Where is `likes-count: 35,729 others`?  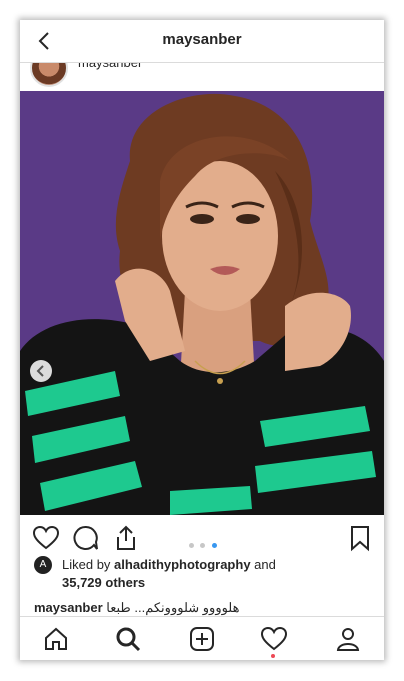
likes-count: 35,729 others is located at coordinates (103, 582).